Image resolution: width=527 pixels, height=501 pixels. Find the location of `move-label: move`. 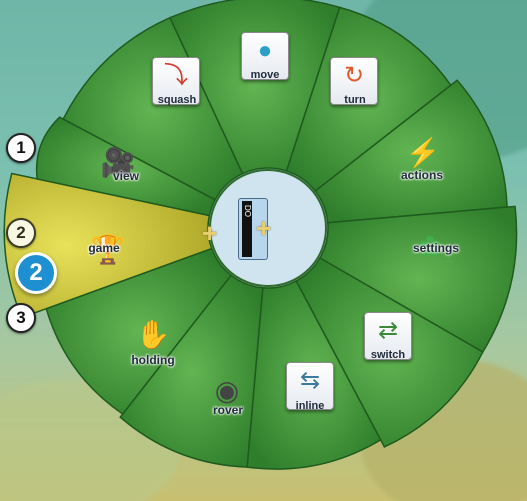

move-label: move is located at coordinates (265, 75).